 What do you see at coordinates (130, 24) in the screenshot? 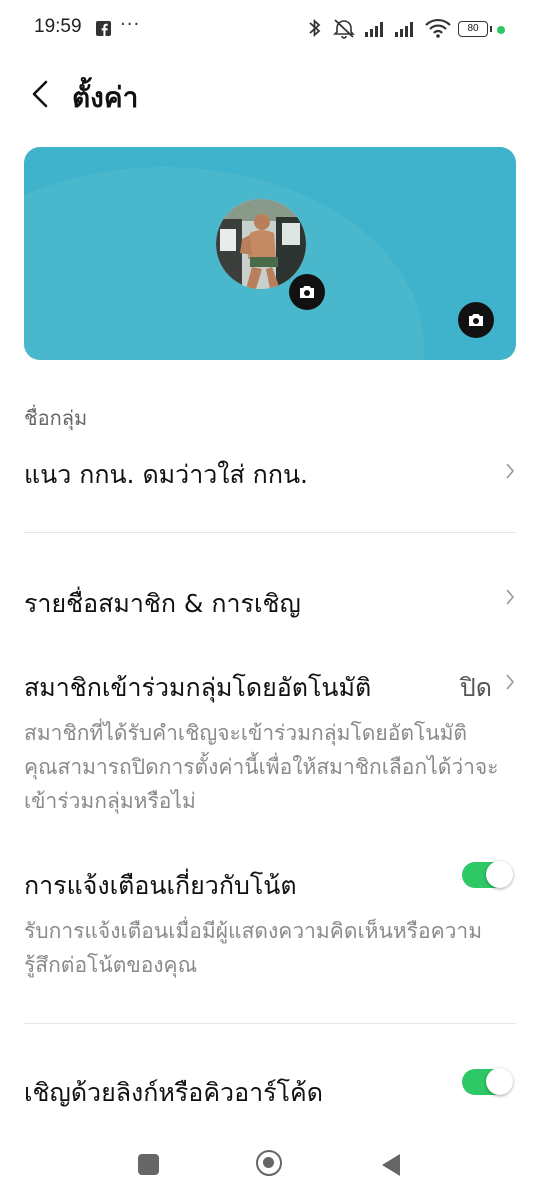
I see `more-notifications-icon: ···` at bounding box center [130, 24].